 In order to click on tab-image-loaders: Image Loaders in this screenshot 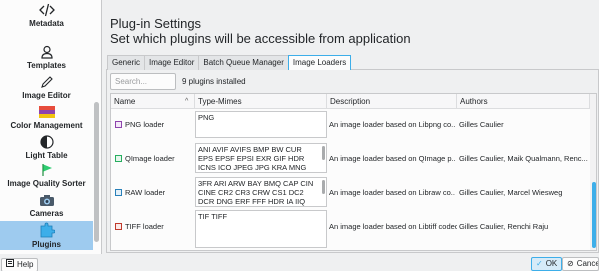, I will do `click(319, 62)`.